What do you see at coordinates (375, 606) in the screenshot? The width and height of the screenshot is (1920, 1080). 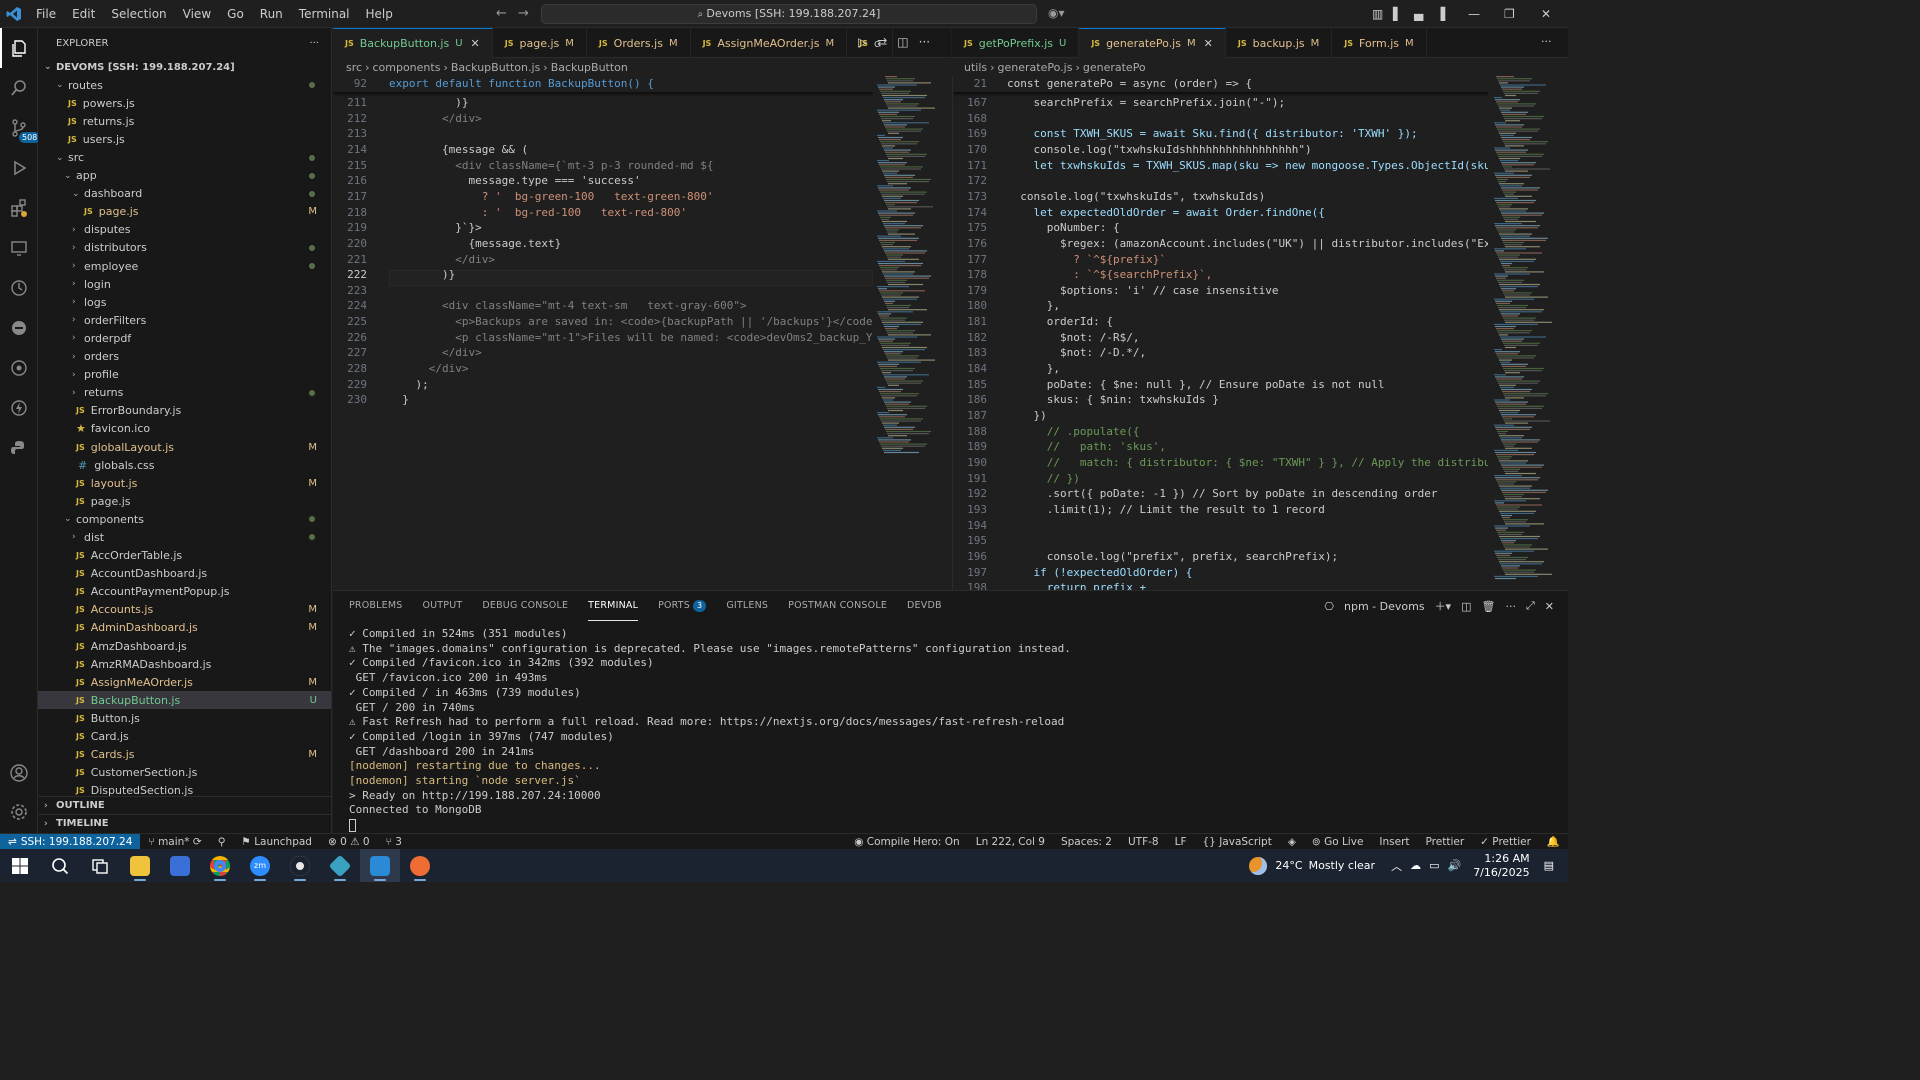 I see `panel-tab-problems: PROBLEMS` at bounding box center [375, 606].